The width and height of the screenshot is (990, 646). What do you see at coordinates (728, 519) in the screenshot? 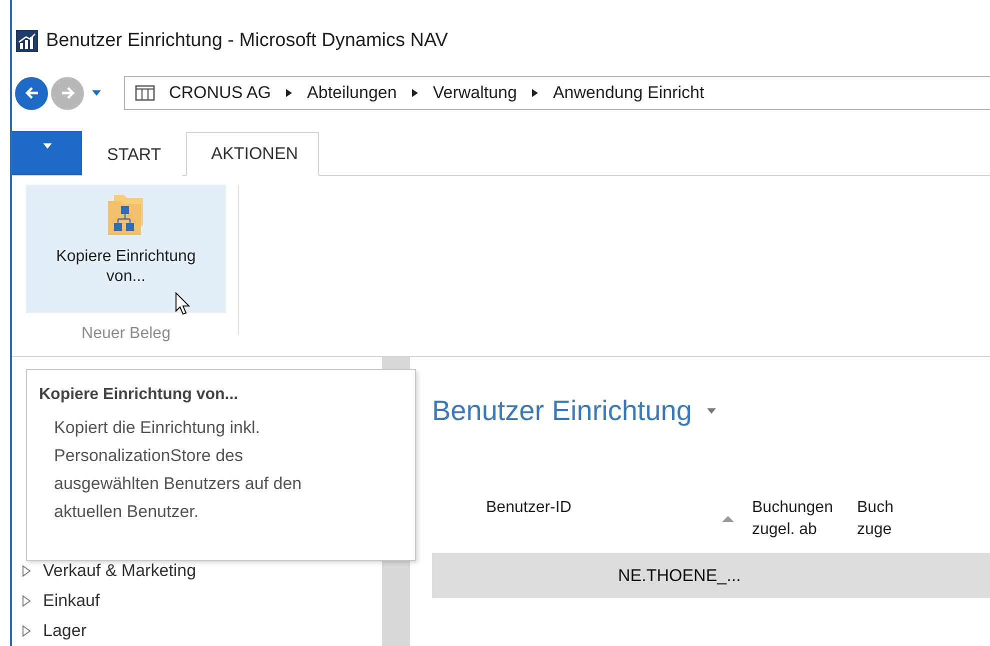
I see `sort-ascending-icon` at bounding box center [728, 519].